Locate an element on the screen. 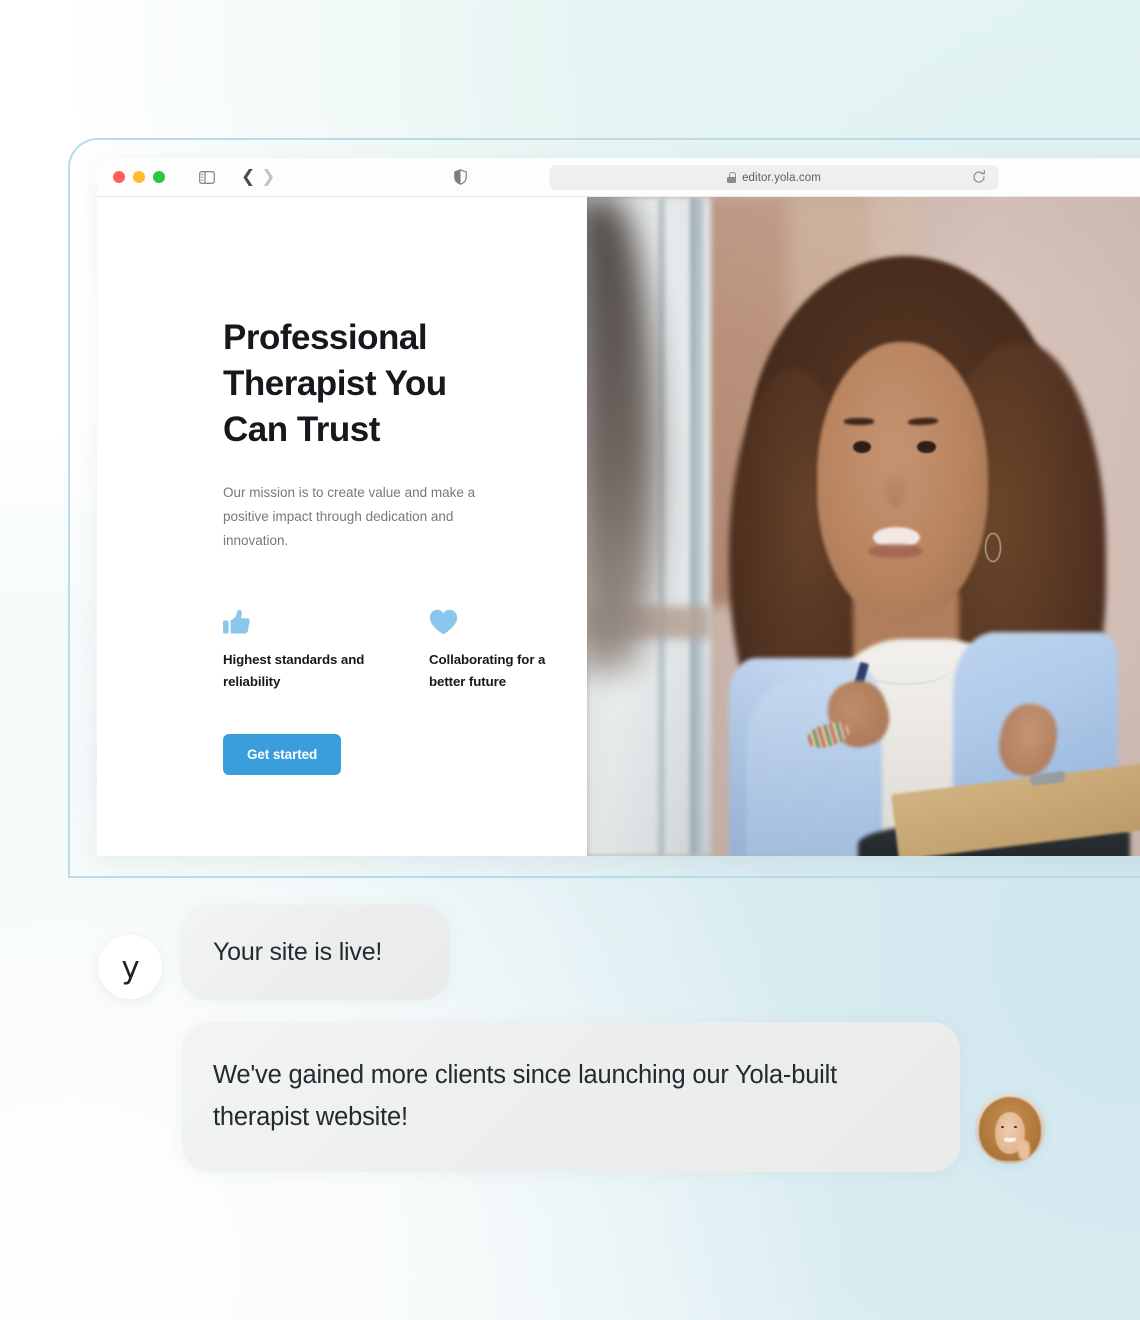 The width and height of the screenshot is (1140, 1320). sidebar-icon is located at coordinates (207, 177).